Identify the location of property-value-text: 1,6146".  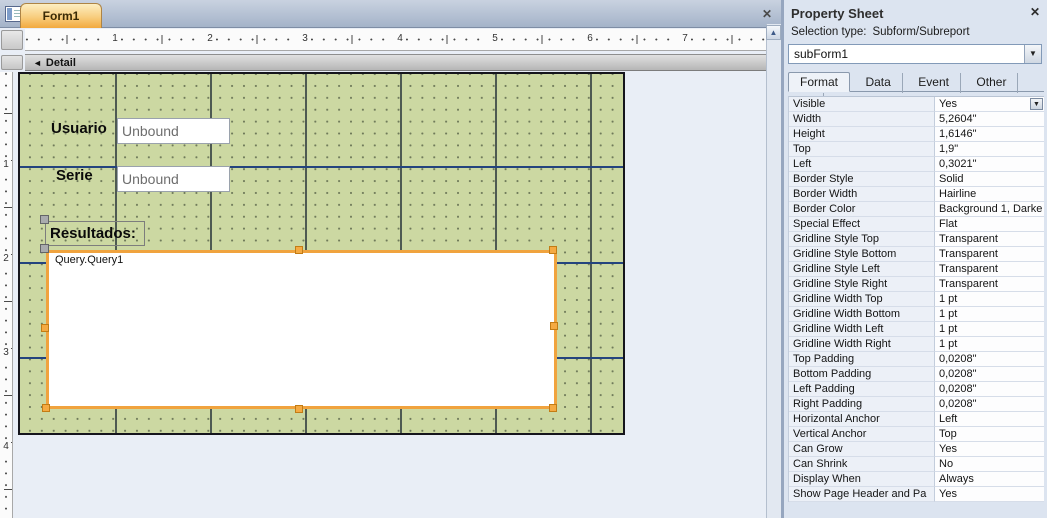
(958, 134).